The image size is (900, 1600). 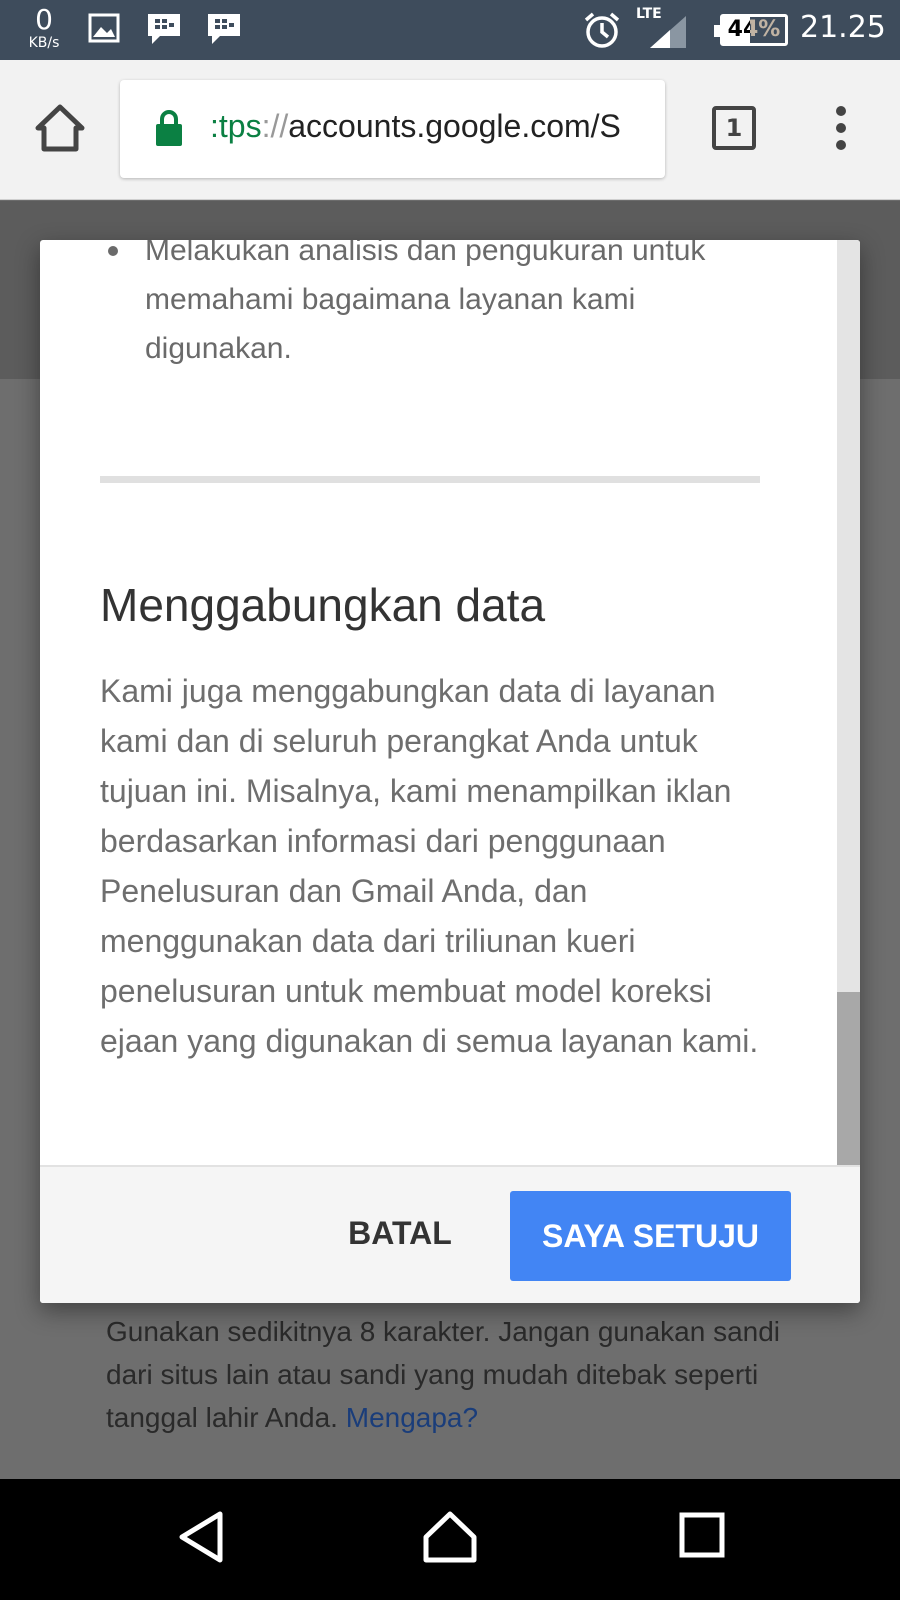 What do you see at coordinates (60, 128) in the screenshot?
I see `home-icon` at bounding box center [60, 128].